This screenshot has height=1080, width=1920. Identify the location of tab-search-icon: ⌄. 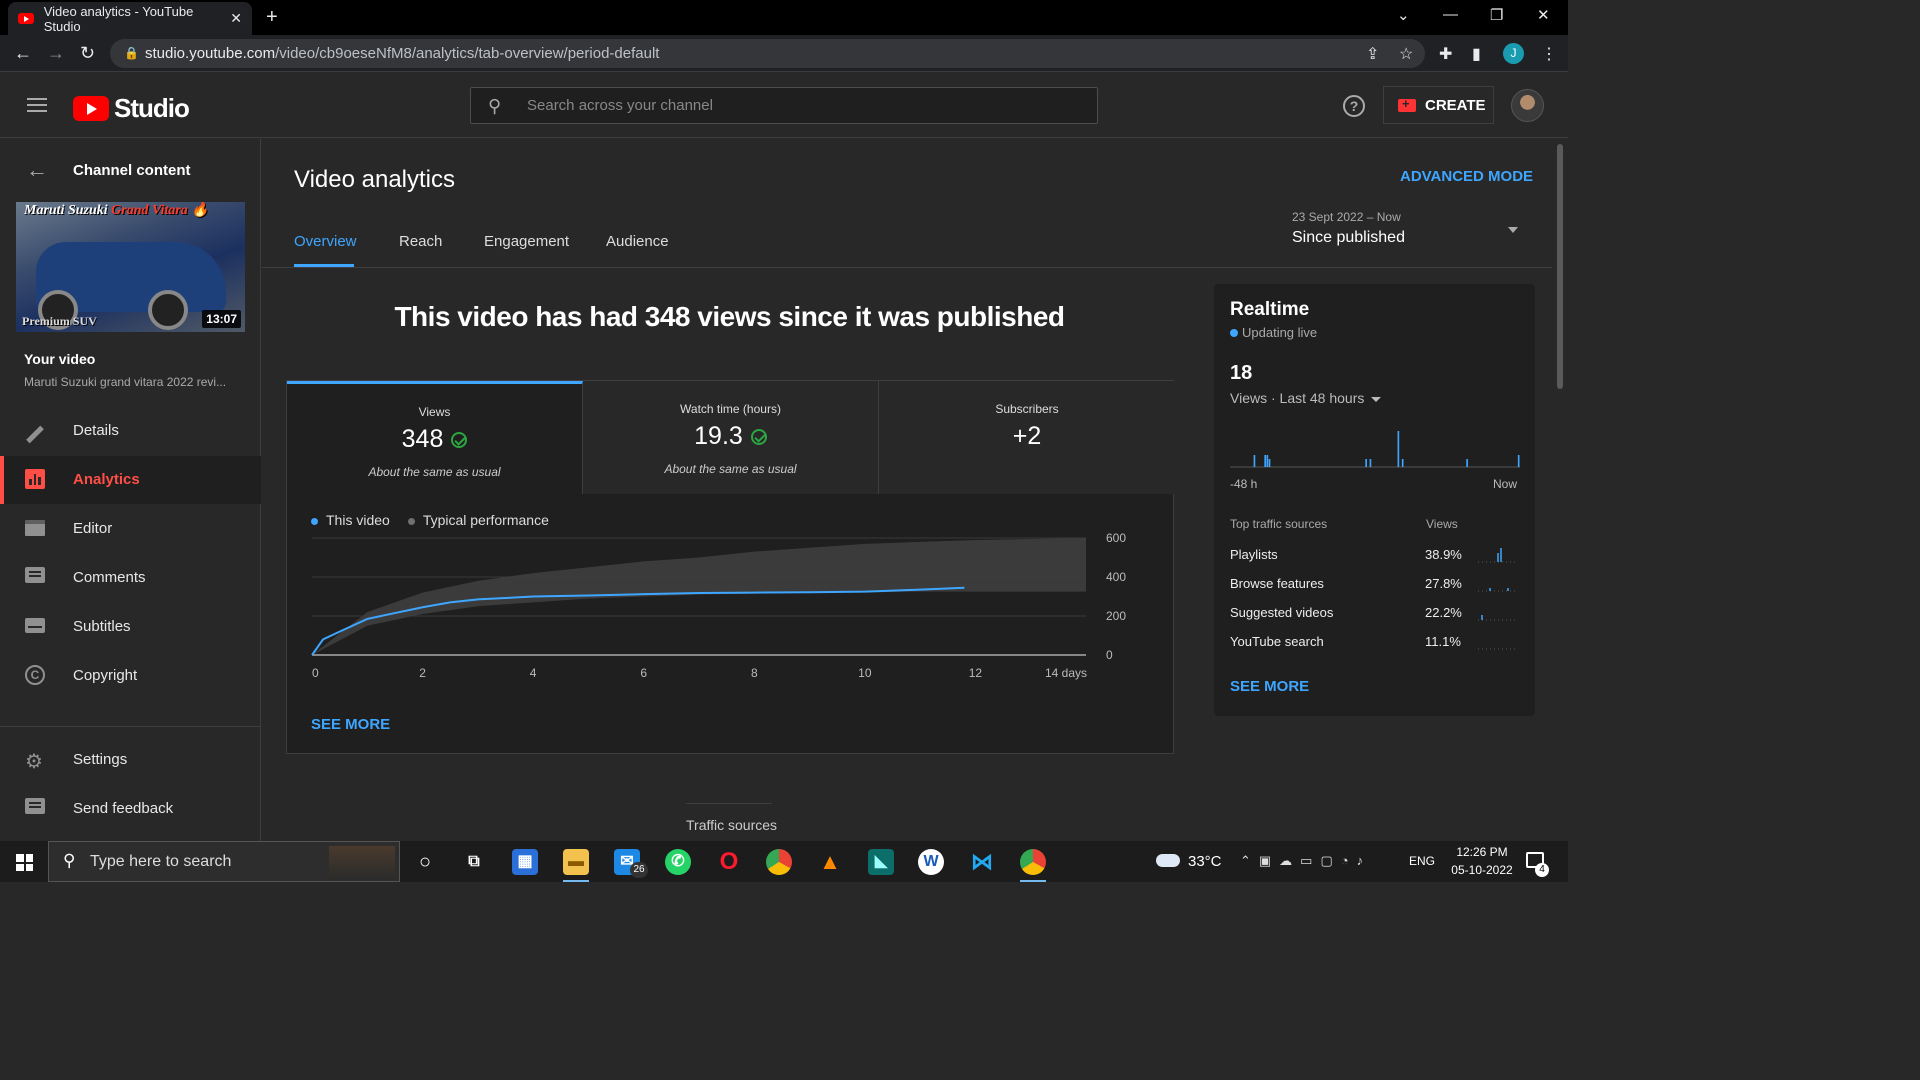
(1403, 15).